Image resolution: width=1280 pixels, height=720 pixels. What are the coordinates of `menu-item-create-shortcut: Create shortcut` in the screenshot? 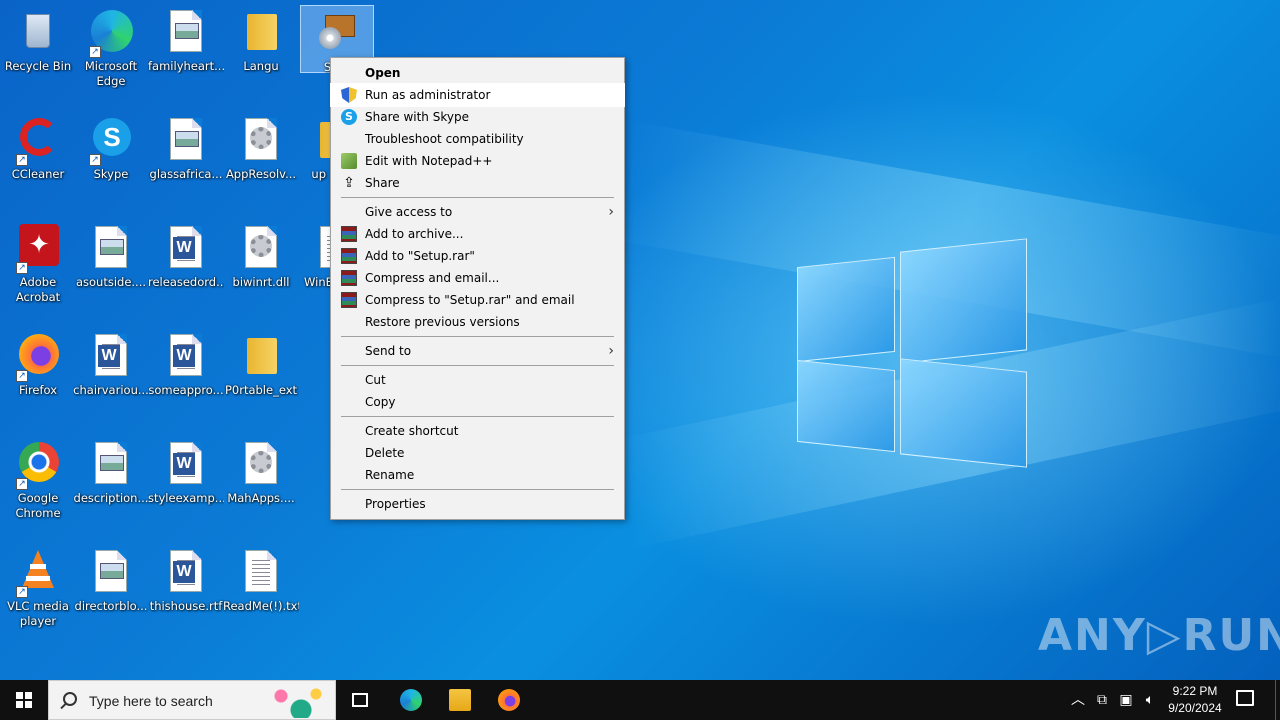 It's located at (477, 431).